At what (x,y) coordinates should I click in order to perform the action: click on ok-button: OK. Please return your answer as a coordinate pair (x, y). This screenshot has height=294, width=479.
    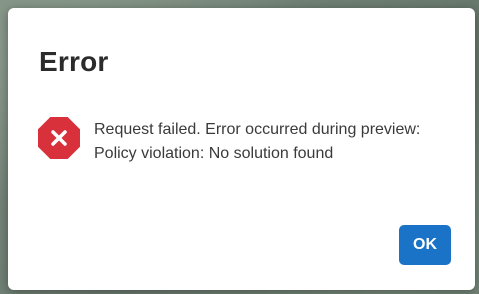
    Looking at the image, I should click on (425, 245).